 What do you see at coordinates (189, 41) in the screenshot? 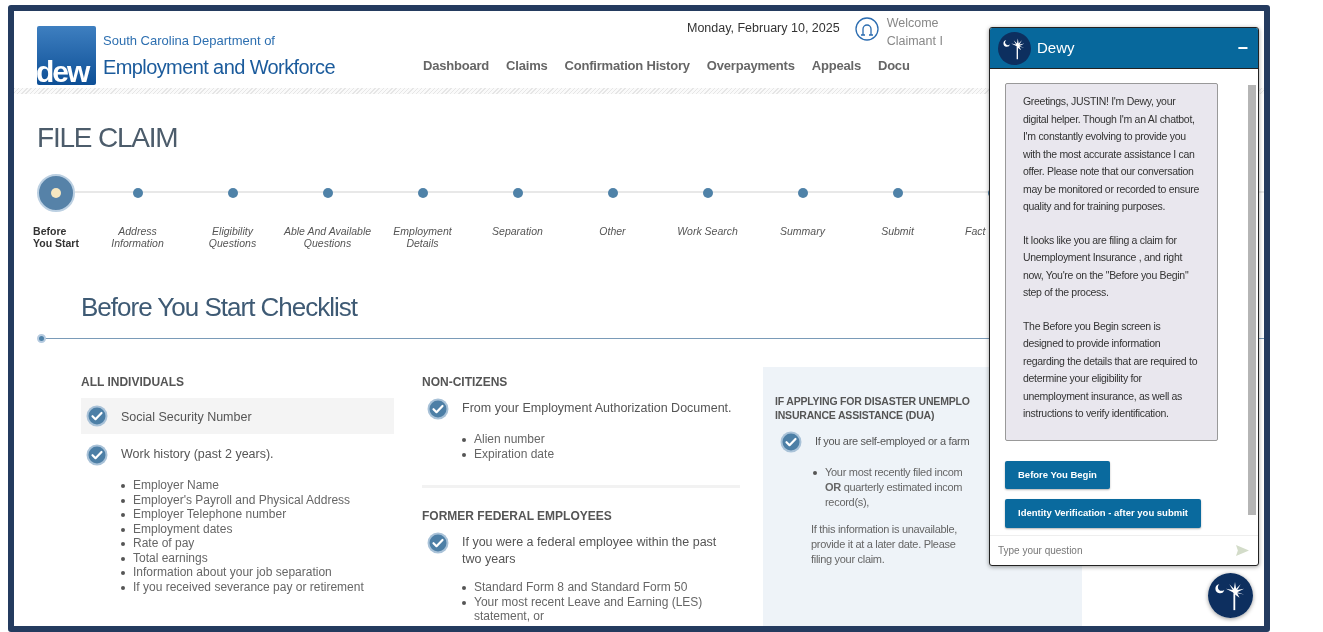
I see `org-subtitle: South Carolina Department of` at bounding box center [189, 41].